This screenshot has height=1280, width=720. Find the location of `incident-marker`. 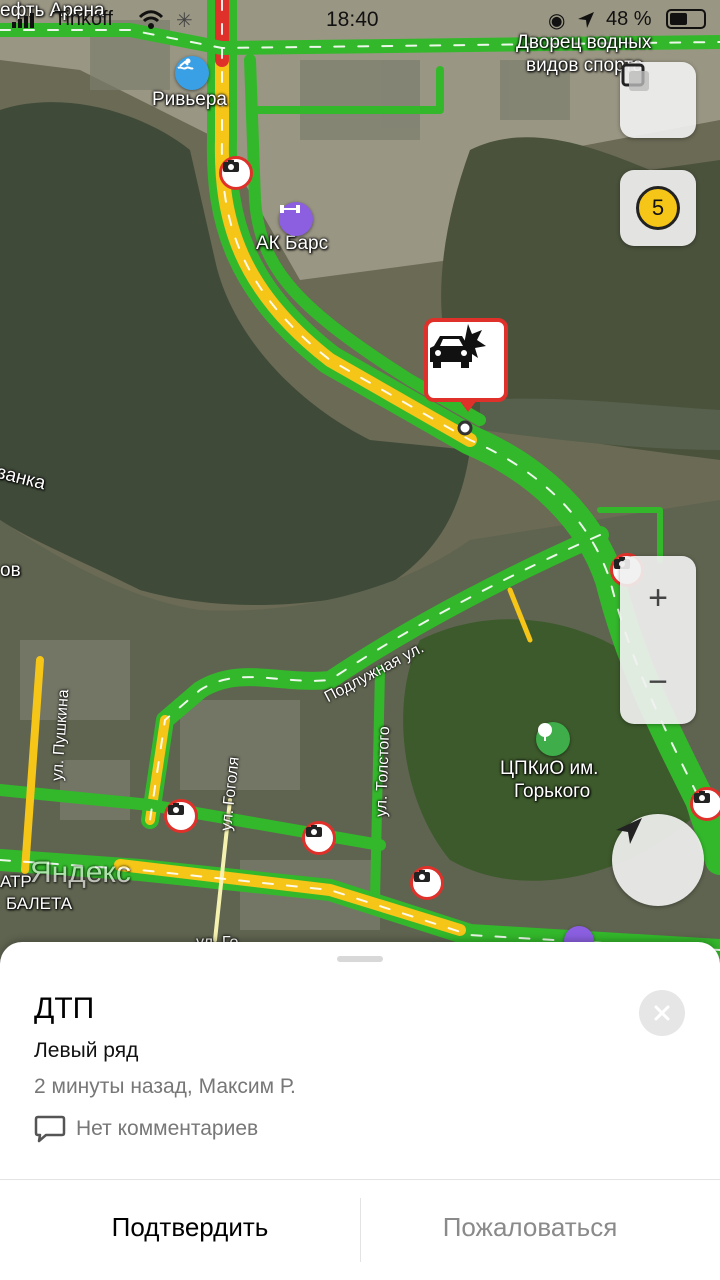

incident-marker is located at coordinates (466, 365).